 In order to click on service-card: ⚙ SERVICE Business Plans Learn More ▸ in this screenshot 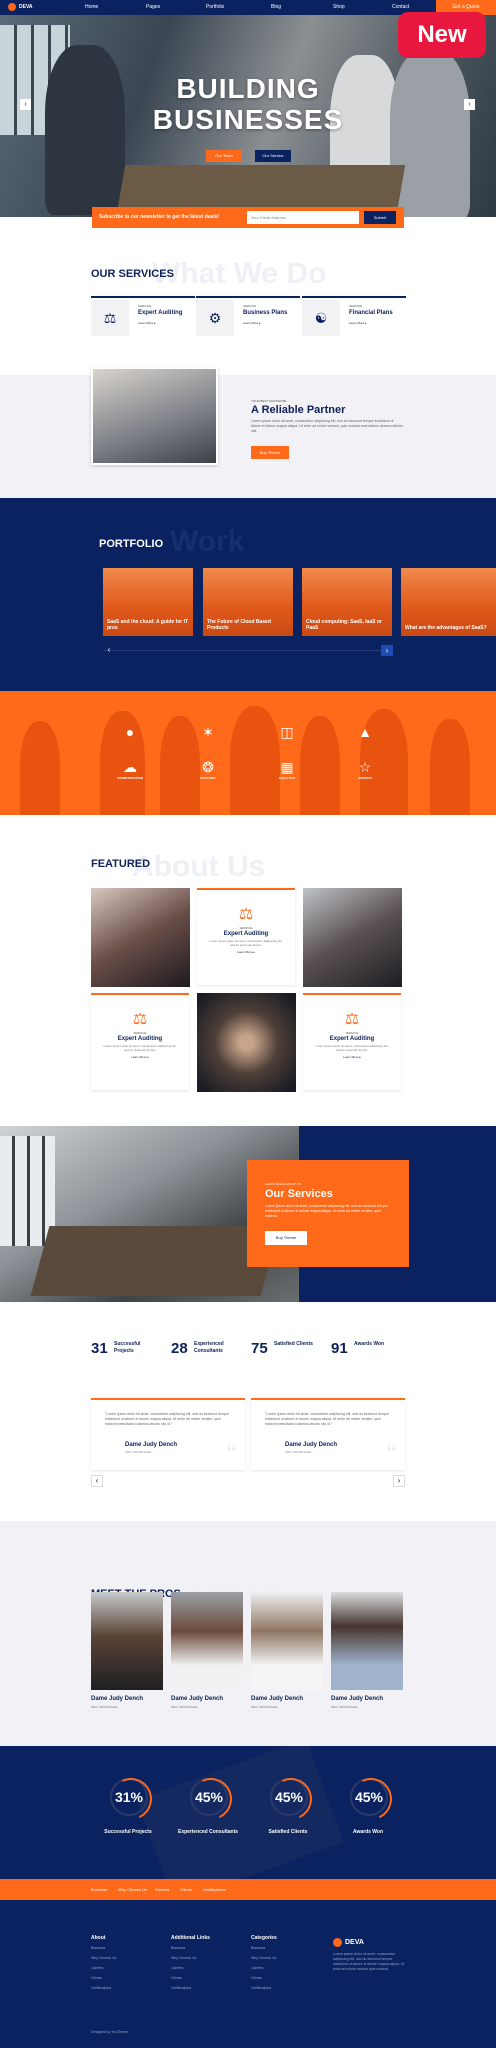, I will do `click(248, 316)`.